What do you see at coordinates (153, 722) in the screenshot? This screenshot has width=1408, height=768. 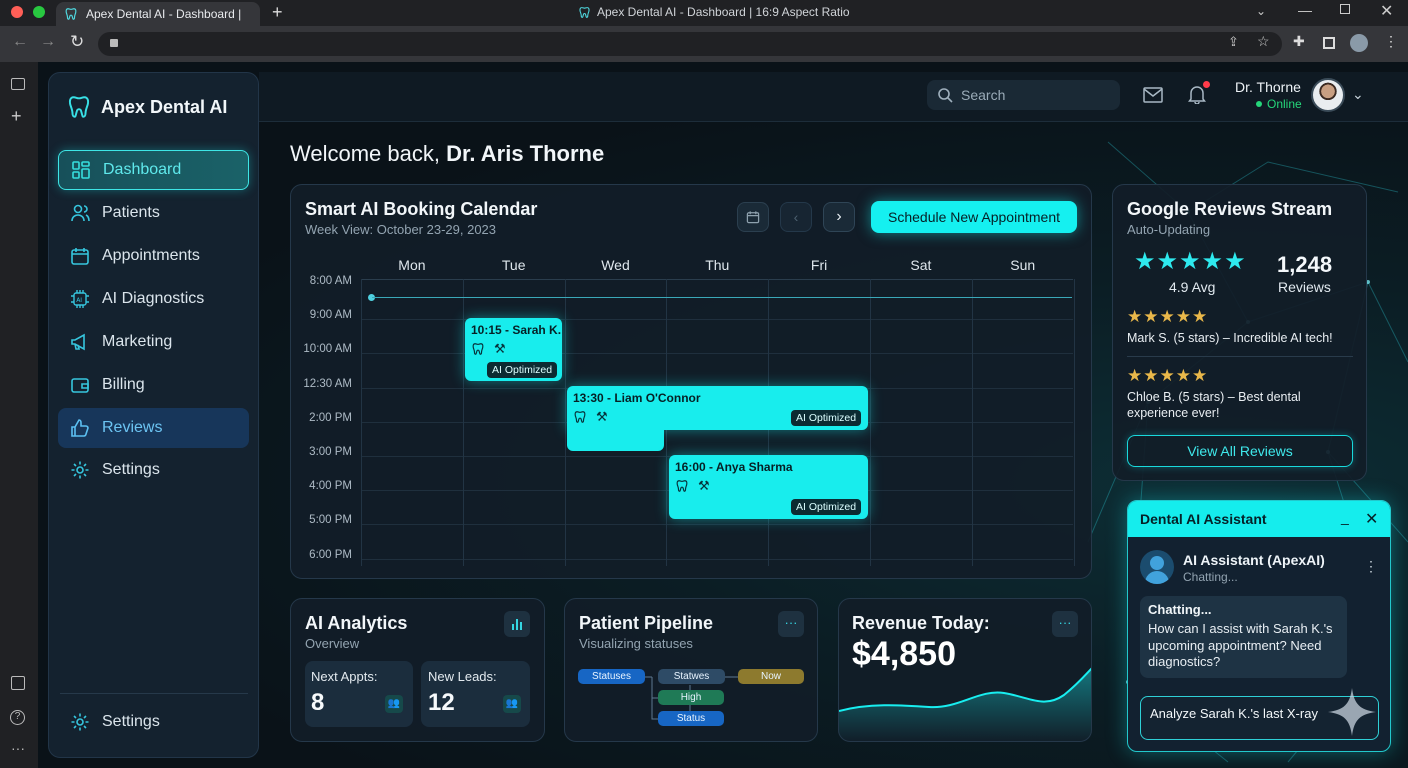 I see `sidebar-footer-settings: Settings` at bounding box center [153, 722].